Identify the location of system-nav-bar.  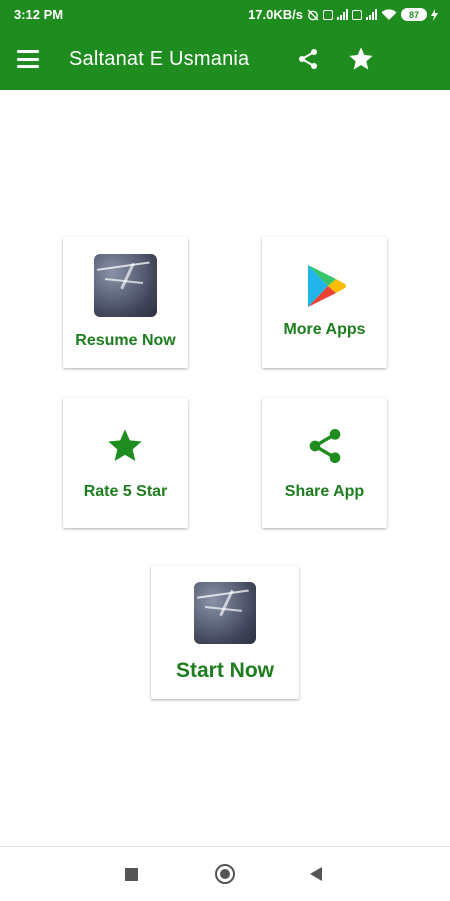
(225, 873).